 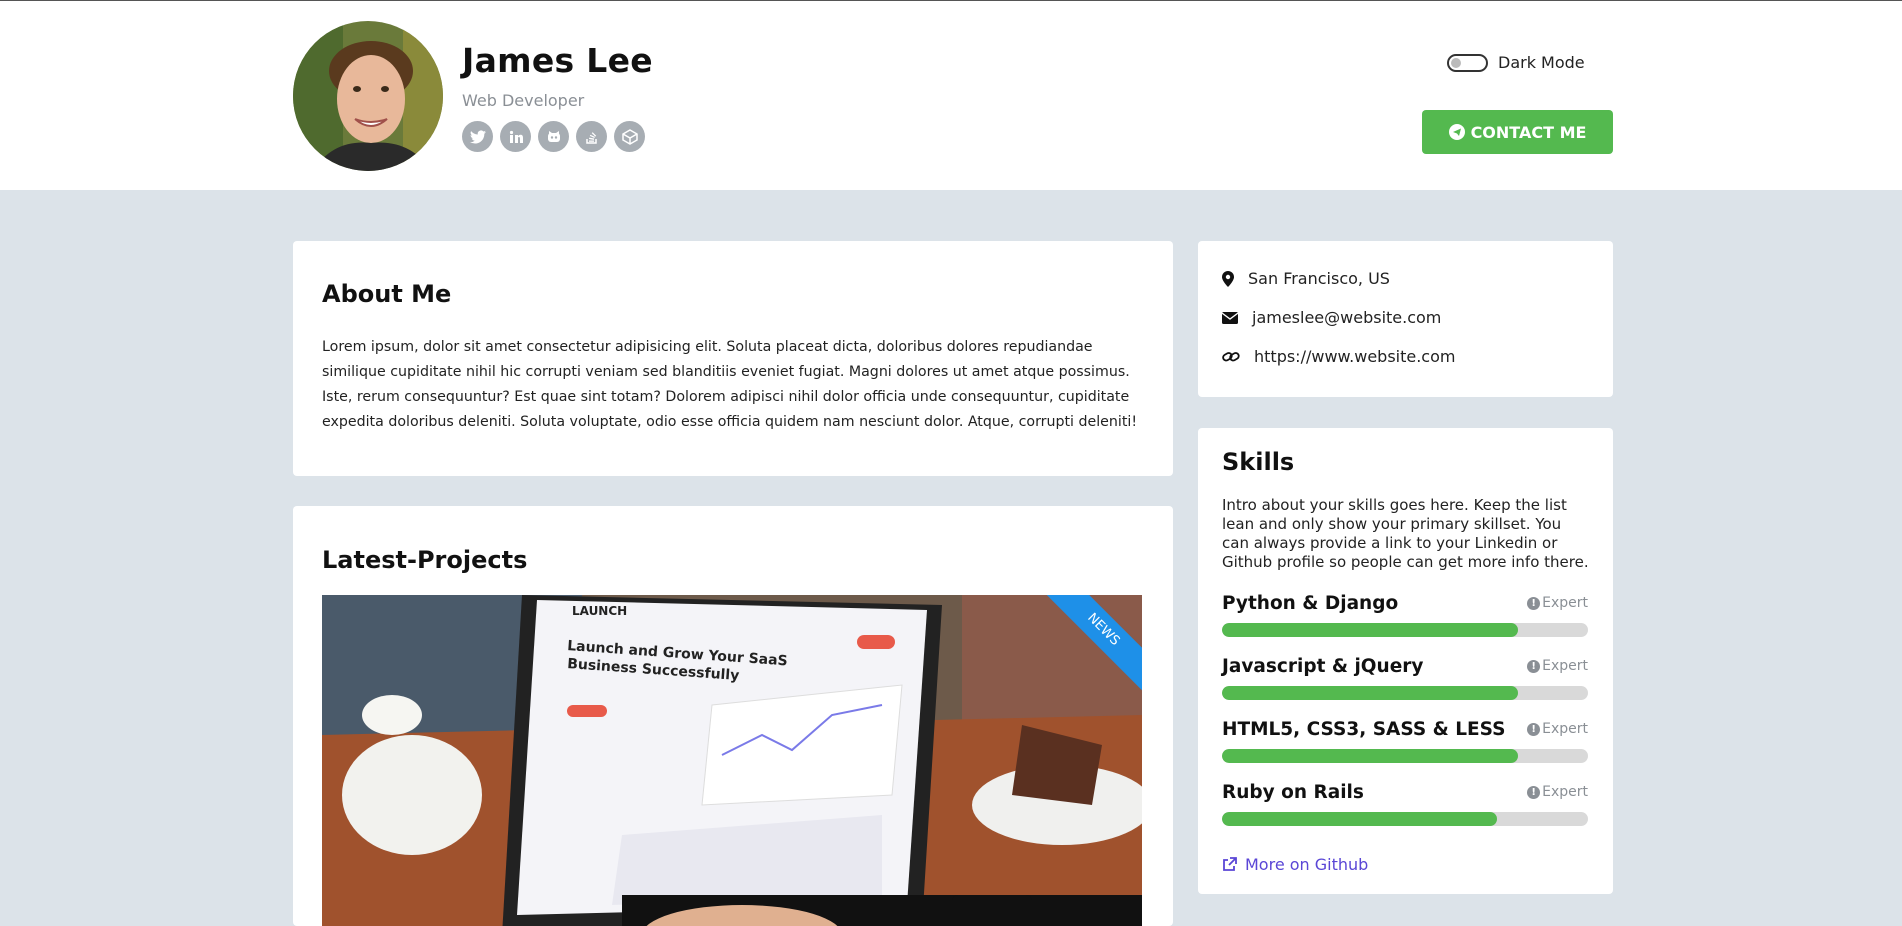 I want to click on projects-title: Latest-Projects, so click(x=425, y=560).